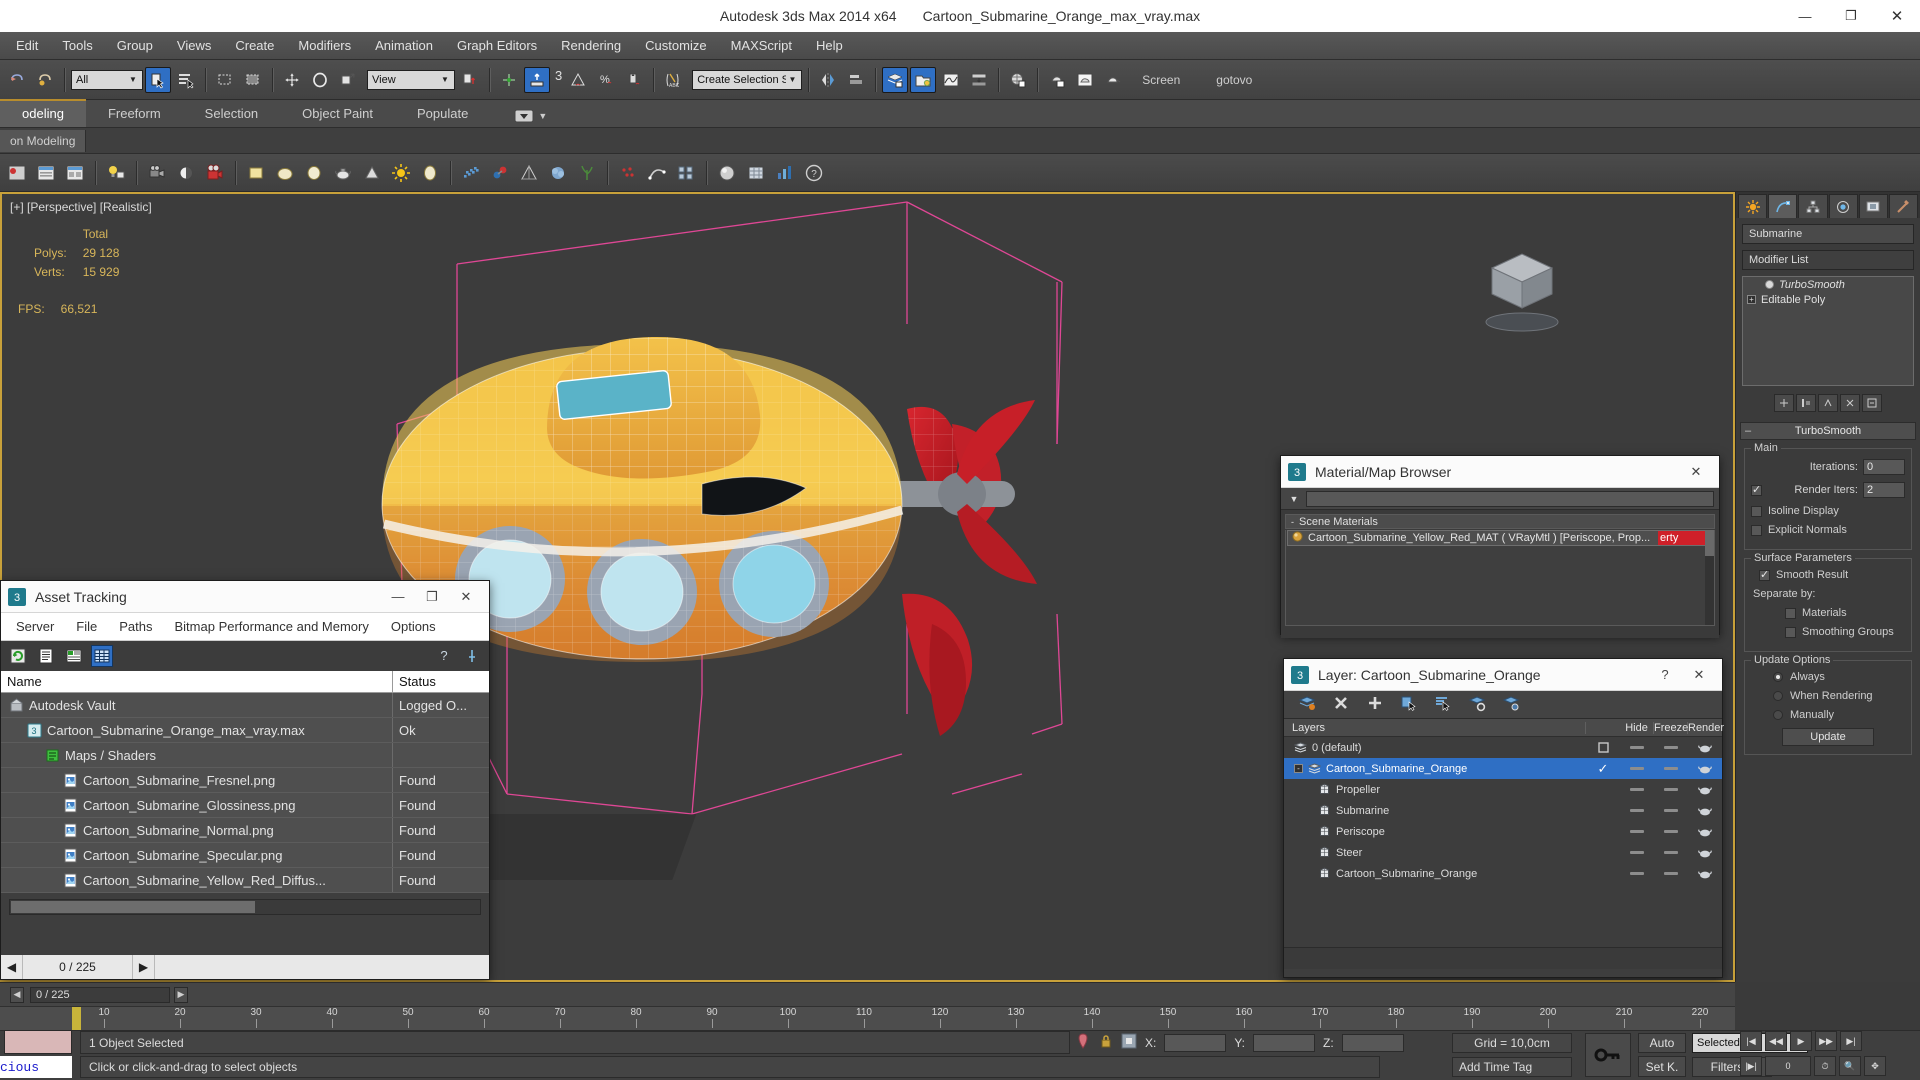 This screenshot has width=1920, height=1080. I want to click on layer-manager-icon, so click(895, 79).